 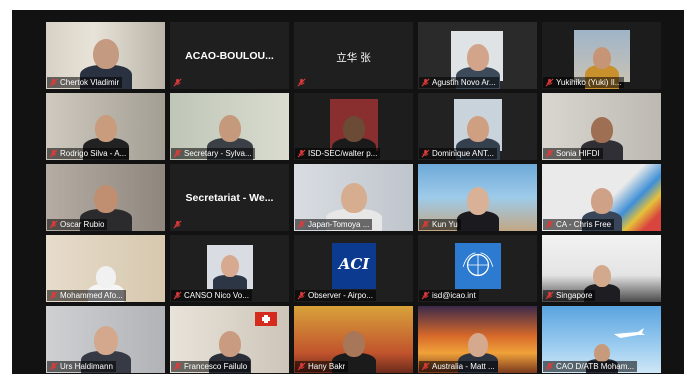 What do you see at coordinates (322, 366) in the screenshot?
I see `participant-name-label: Hany Bakr` at bounding box center [322, 366].